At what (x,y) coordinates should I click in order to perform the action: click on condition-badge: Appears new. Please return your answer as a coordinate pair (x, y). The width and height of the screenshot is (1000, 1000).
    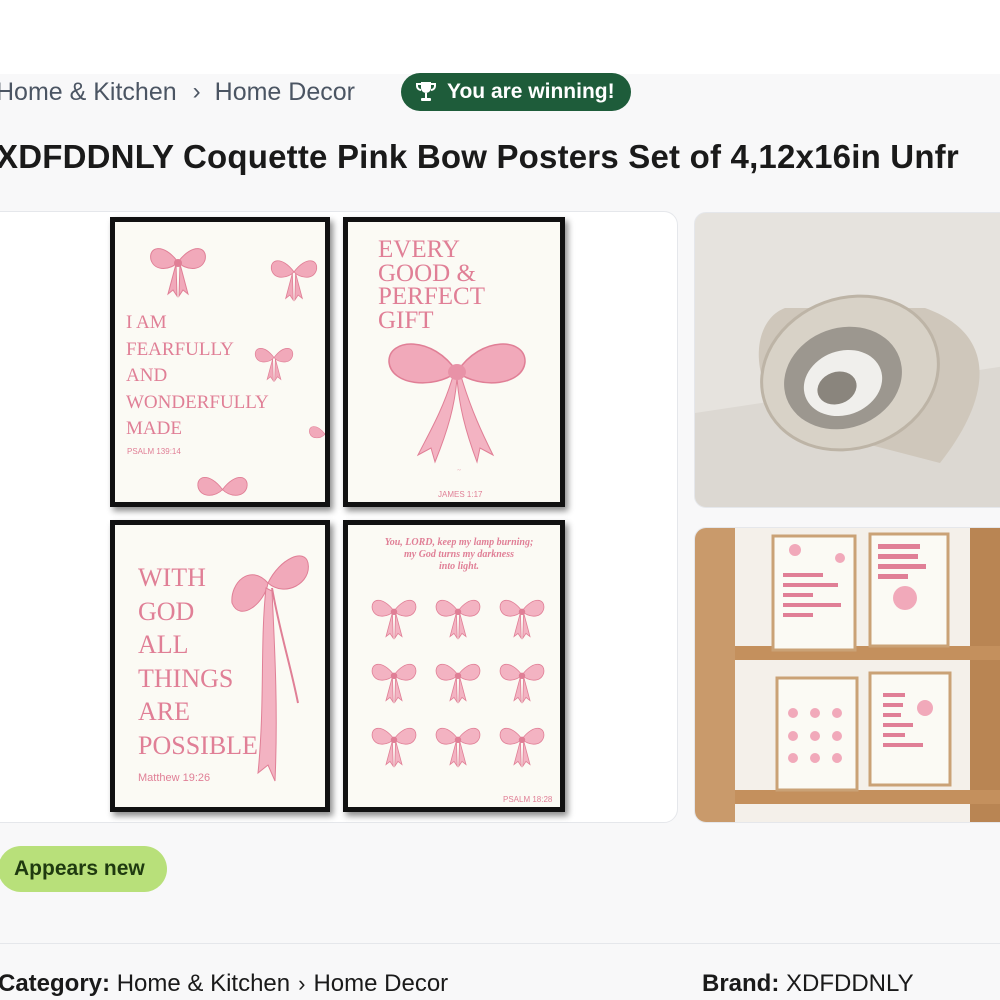
    Looking at the image, I should click on (83, 869).